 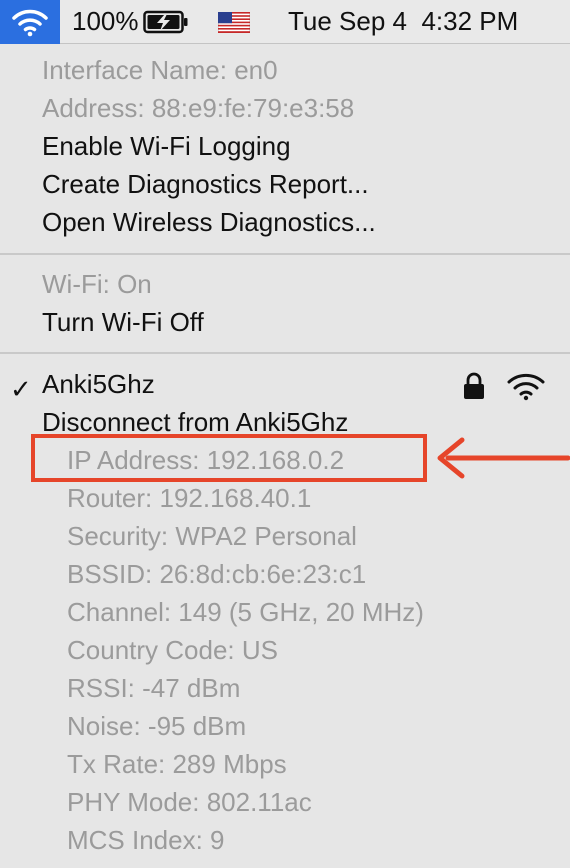 What do you see at coordinates (177, 764) in the screenshot?
I see `tx-rate-label: Tx Rate: 289 Mbps` at bounding box center [177, 764].